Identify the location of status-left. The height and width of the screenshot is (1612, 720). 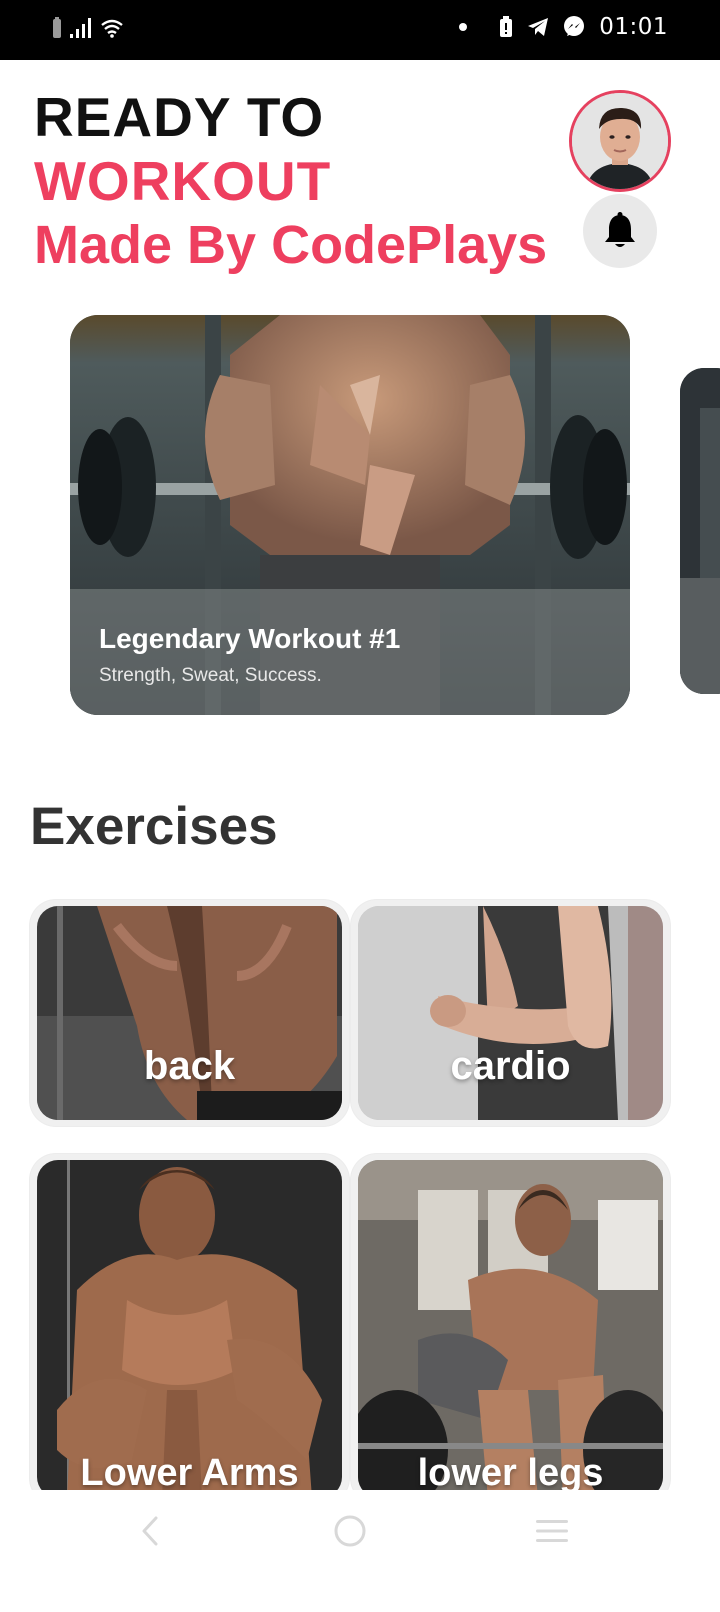
(88, 28).